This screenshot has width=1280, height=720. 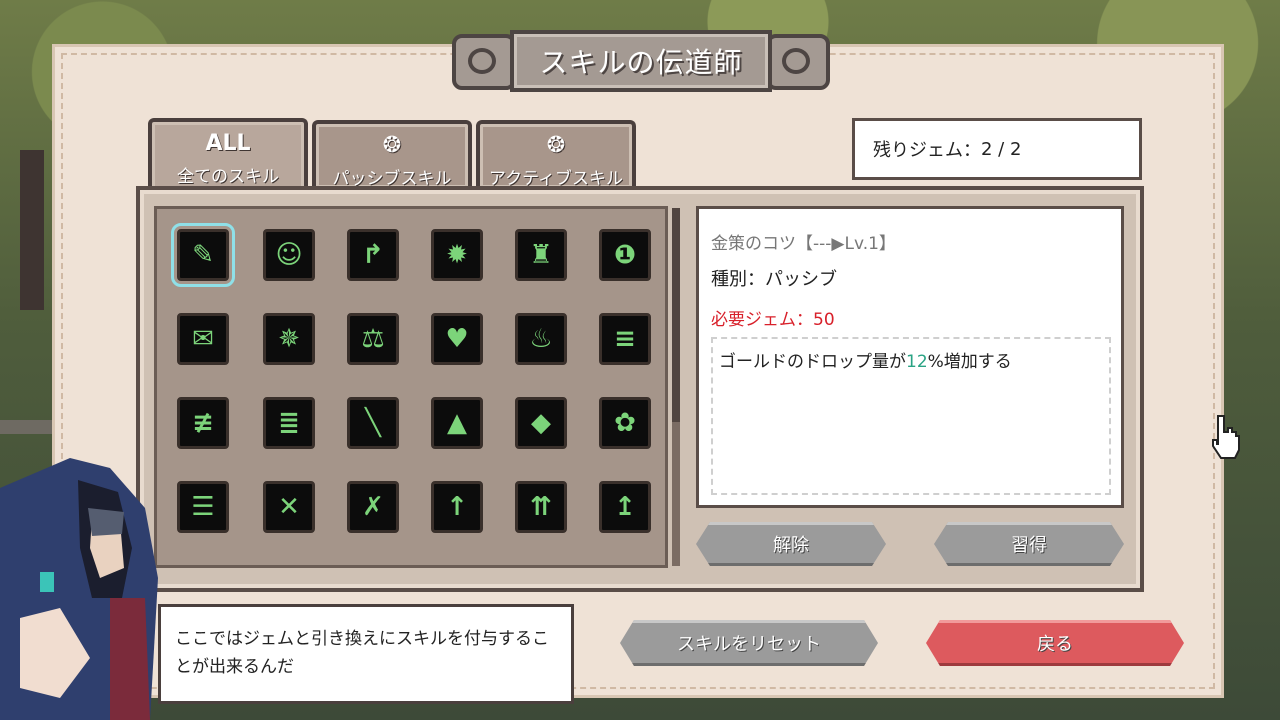 I want to click on skill-icon: ⇈, so click(x=541, y=507).